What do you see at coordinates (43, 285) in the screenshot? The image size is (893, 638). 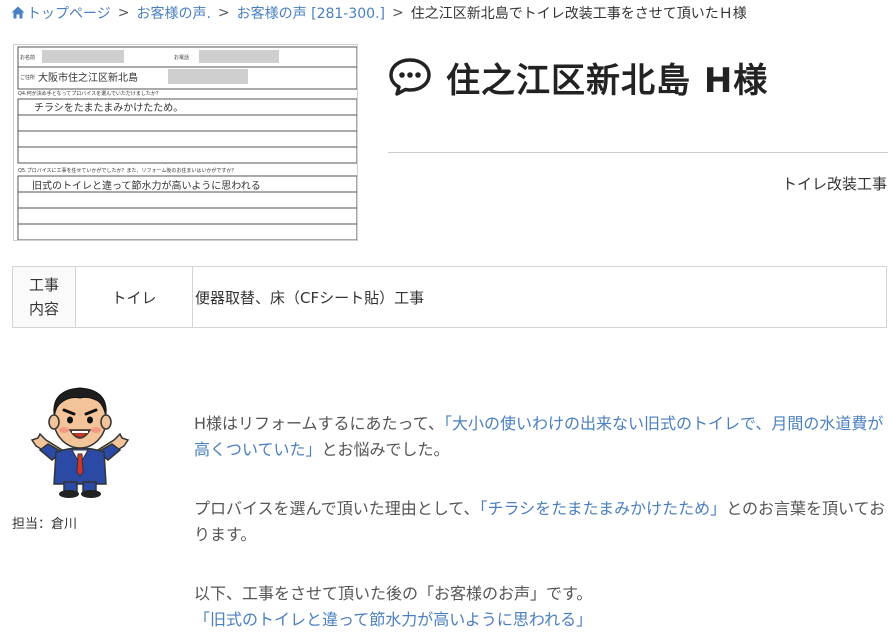 I see `table-header-line1: 工事` at bounding box center [43, 285].